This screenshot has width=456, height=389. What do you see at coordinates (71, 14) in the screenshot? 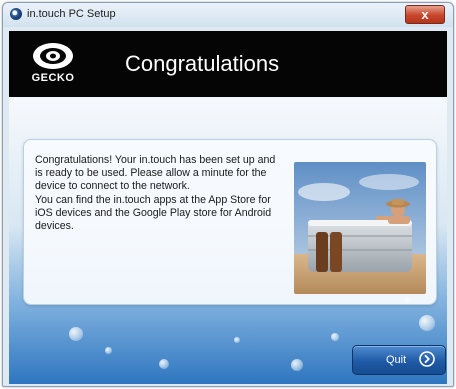
I see `window-title: in.touch PC Setup` at bounding box center [71, 14].